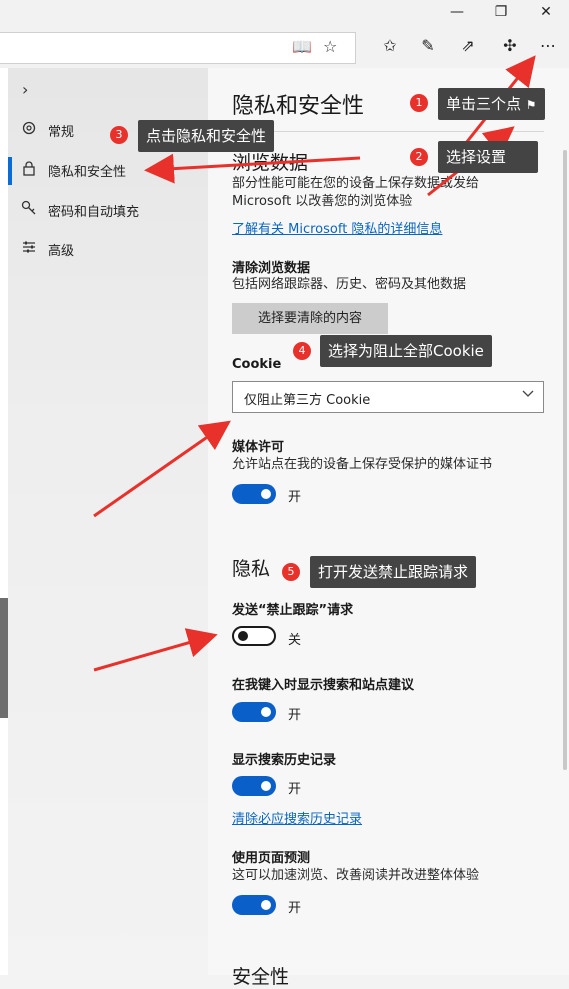 Image resolution: width=569 pixels, height=989 pixels. What do you see at coordinates (254, 494) in the screenshot?
I see `media-license-toggle` at bounding box center [254, 494].